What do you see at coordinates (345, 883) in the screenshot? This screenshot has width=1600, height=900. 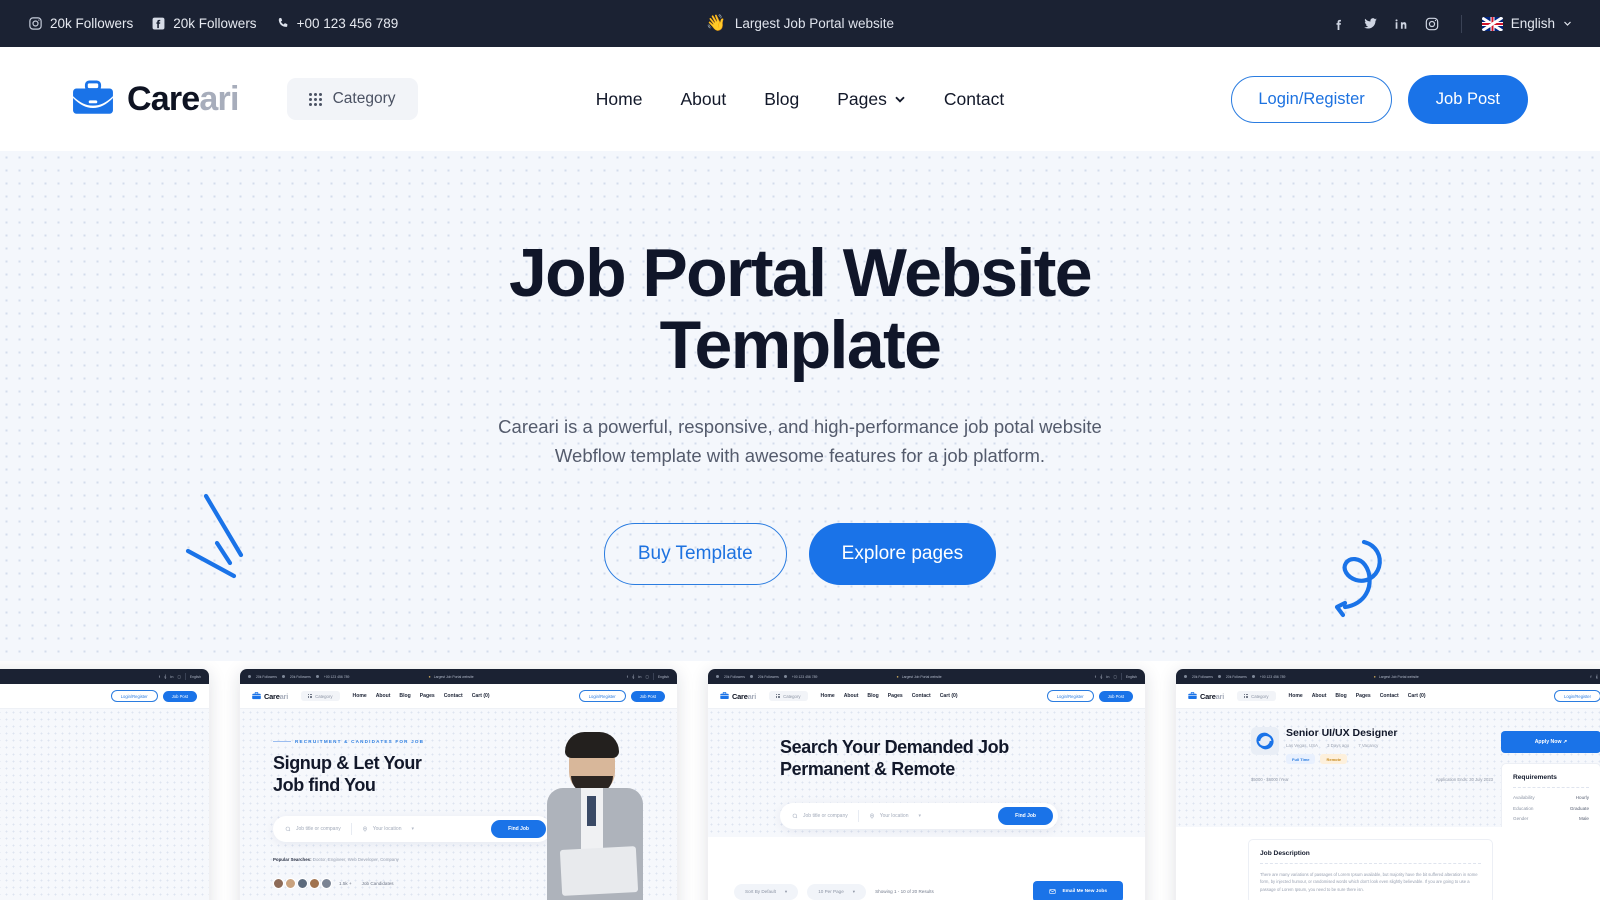 I see `card-candidates-count: 1.5k +` at bounding box center [345, 883].